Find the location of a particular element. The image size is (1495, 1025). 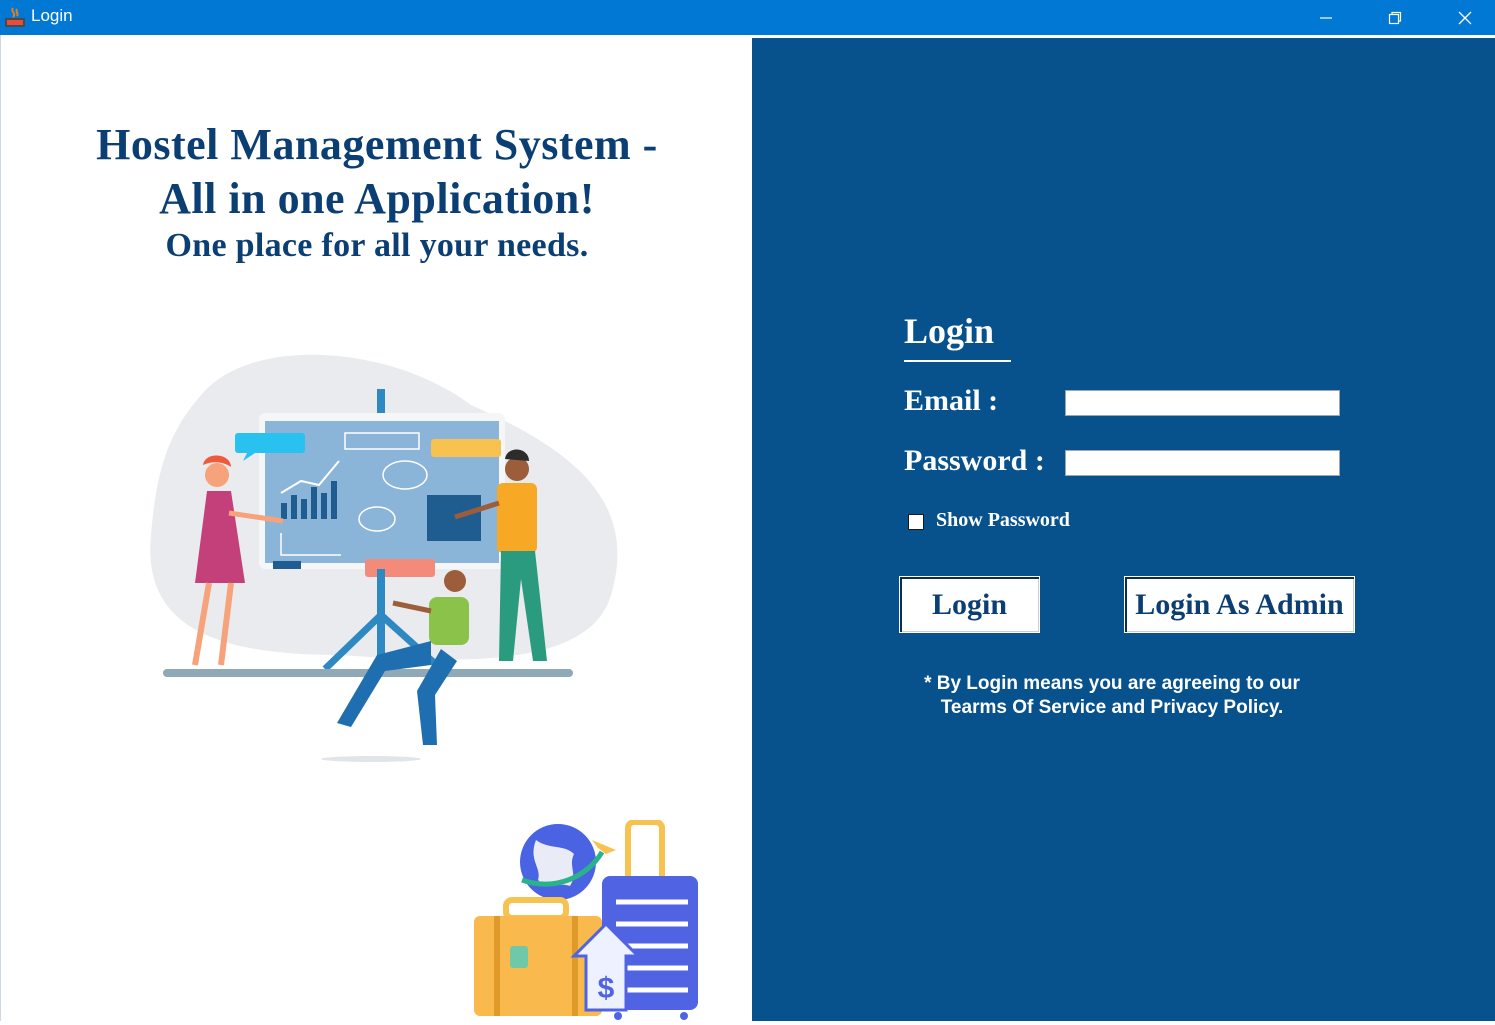

show-password-checkbox is located at coordinates (916, 522).